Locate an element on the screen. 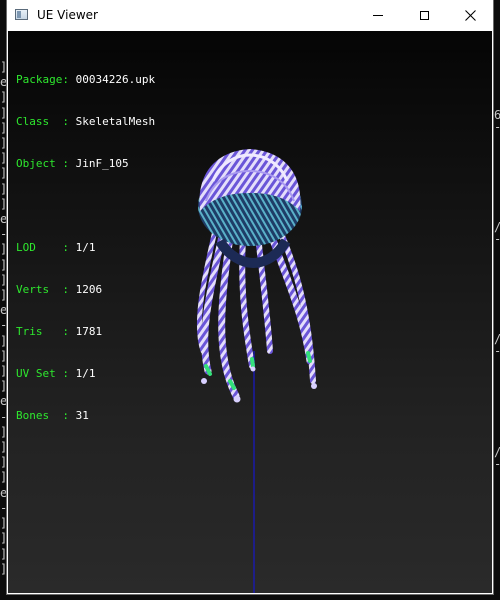 This screenshot has width=500, height=600. maximize-icon is located at coordinates (424, 15).